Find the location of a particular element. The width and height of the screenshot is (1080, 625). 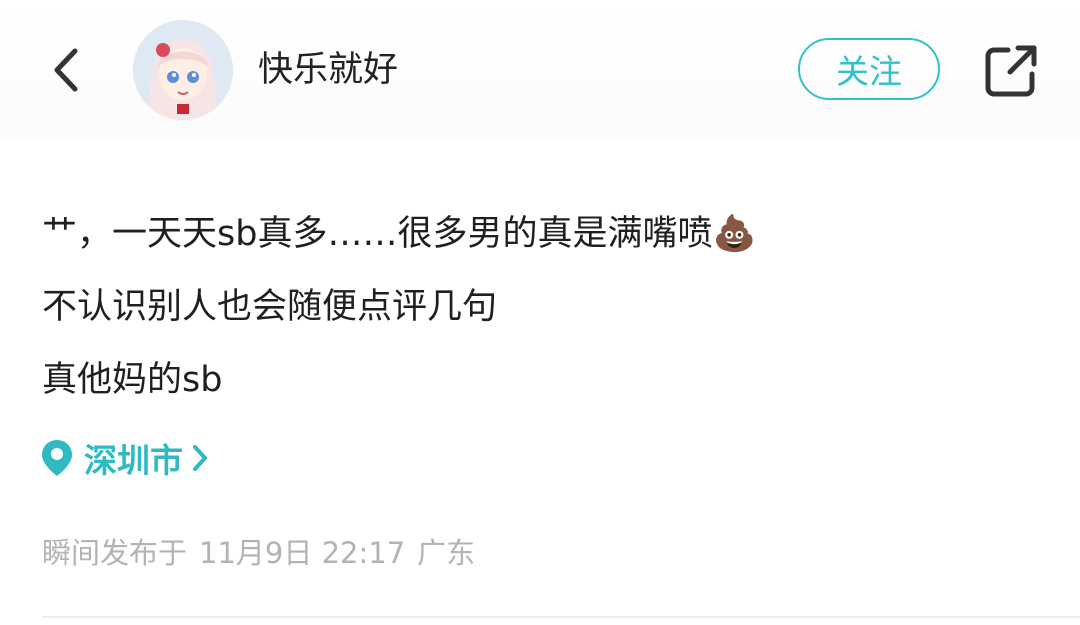

publish-datetime: 11月9日 22:17 is located at coordinates (302, 553).